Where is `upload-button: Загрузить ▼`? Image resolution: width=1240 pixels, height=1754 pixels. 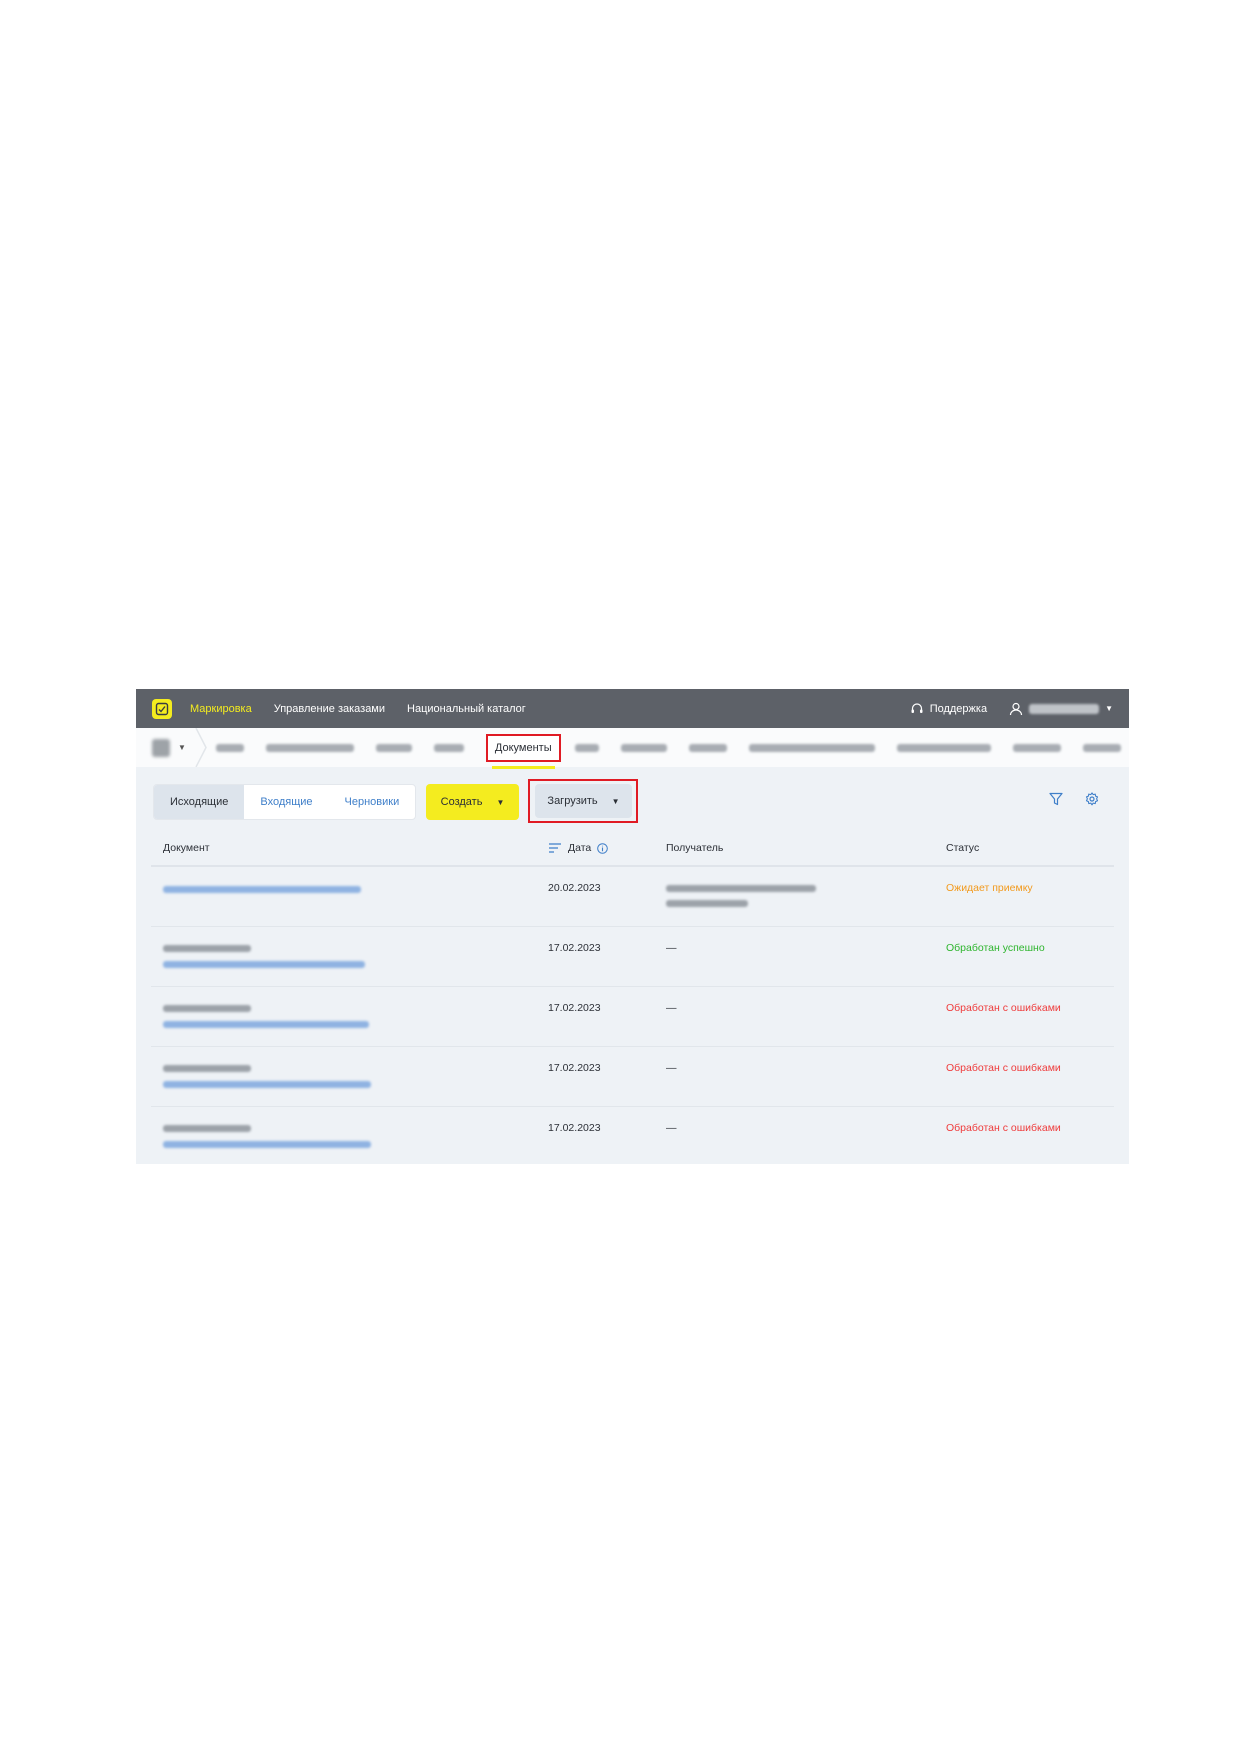
upload-button: Загрузить ▼ is located at coordinates (583, 801).